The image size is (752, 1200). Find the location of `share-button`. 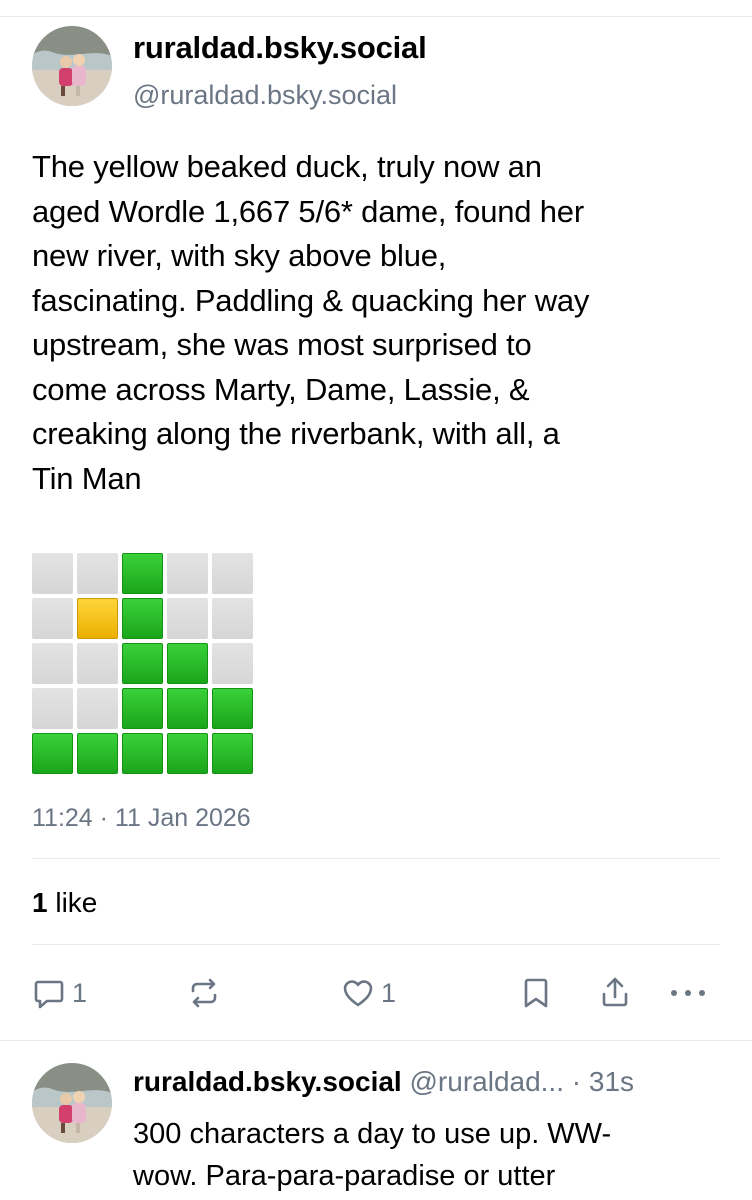

share-button is located at coordinates (615, 993).